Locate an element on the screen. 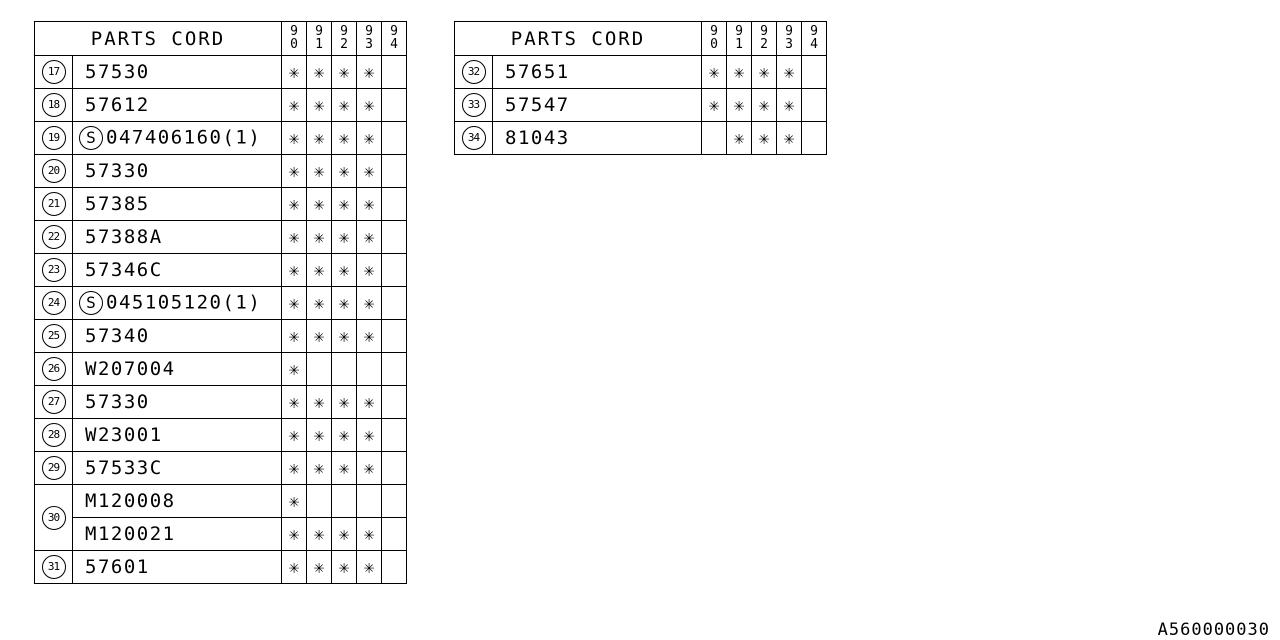 The height and width of the screenshot is (640, 1280). ref-number-cell: 17 is located at coordinates (53, 72).